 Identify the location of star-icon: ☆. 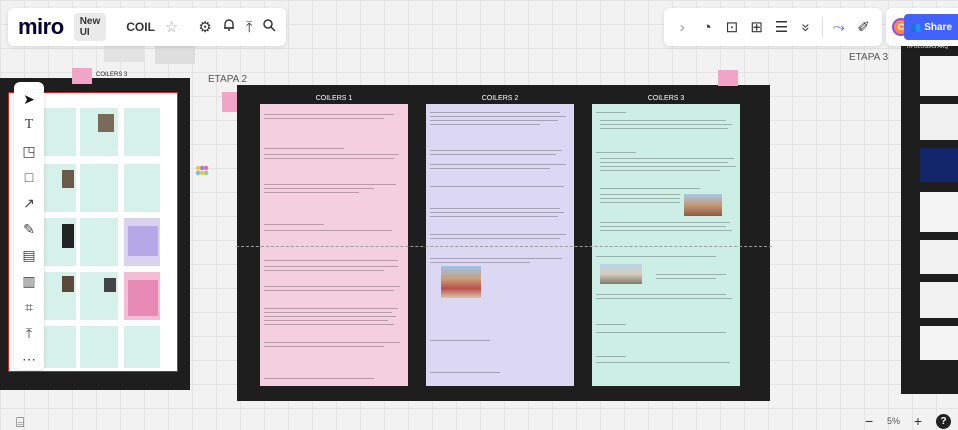
(171, 27).